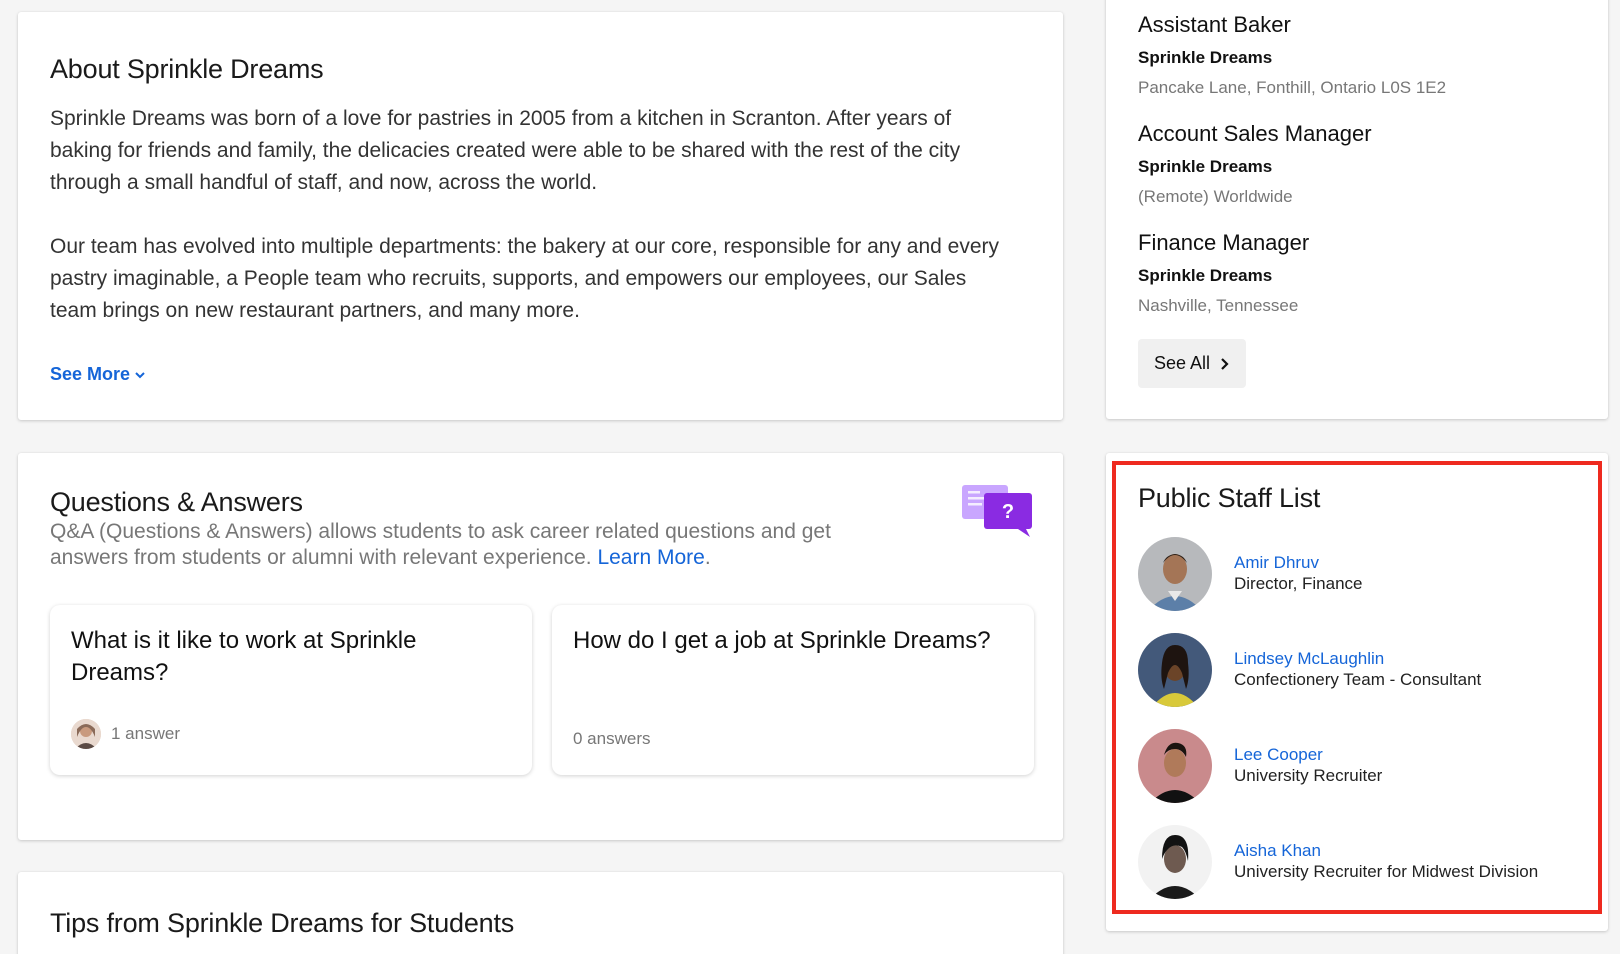 The height and width of the screenshot is (954, 1620). I want to click on job-location: Nashville, Tennessee, so click(1218, 305).